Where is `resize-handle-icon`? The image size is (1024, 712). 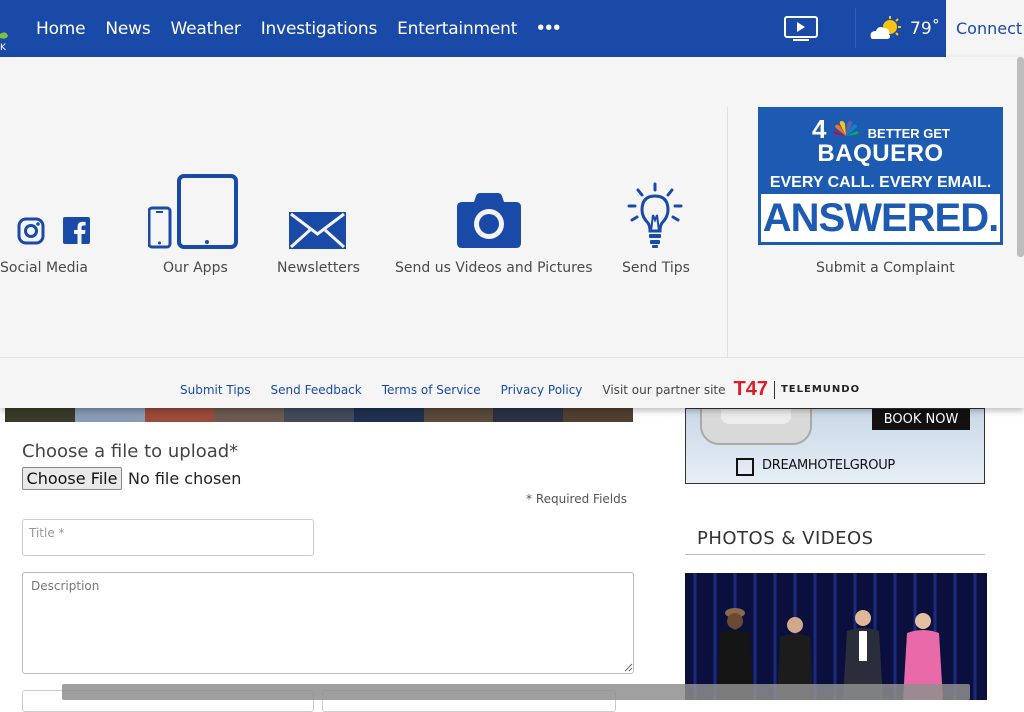 resize-handle-icon is located at coordinates (628, 667).